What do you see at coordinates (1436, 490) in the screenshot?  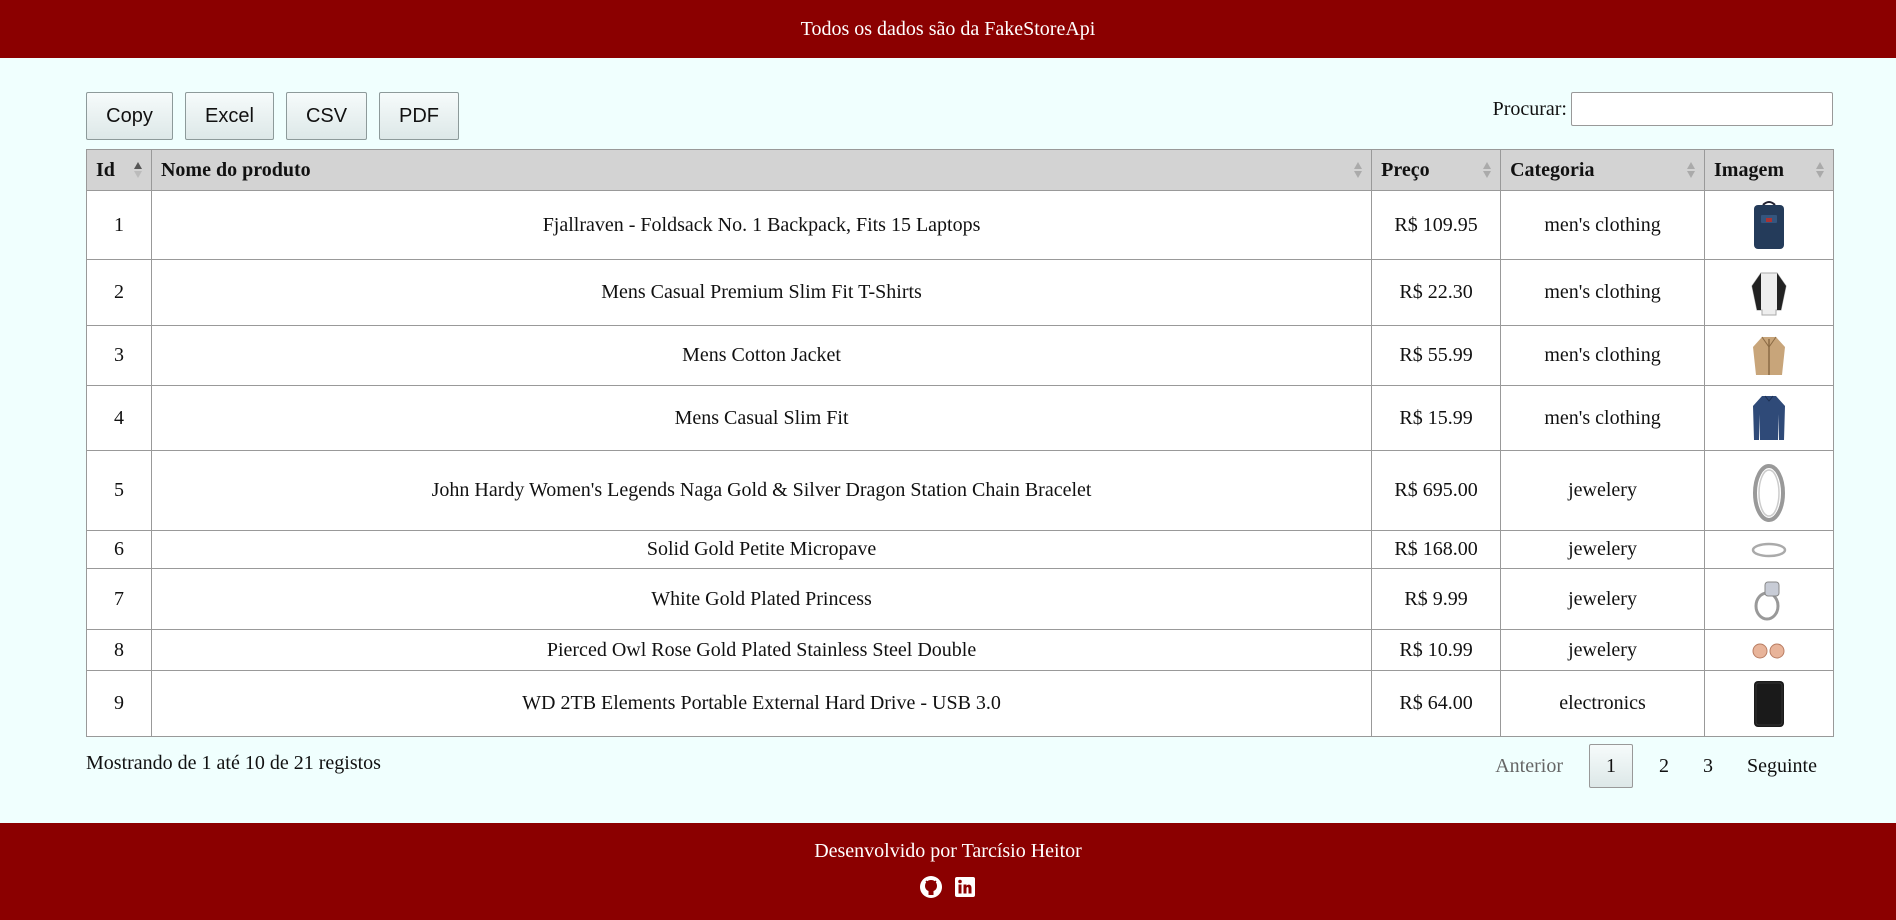 I see `cell-price: R$ 695.00` at bounding box center [1436, 490].